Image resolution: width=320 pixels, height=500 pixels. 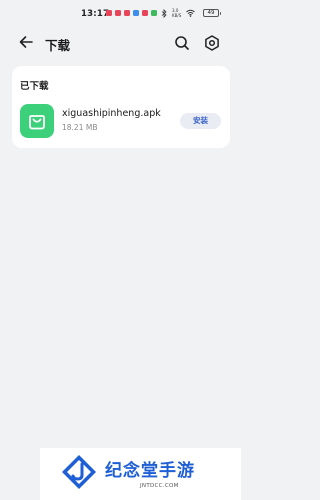 What do you see at coordinates (150, 471) in the screenshot?
I see `watermark-brand: 纪念堂手游` at bounding box center [150, 471].